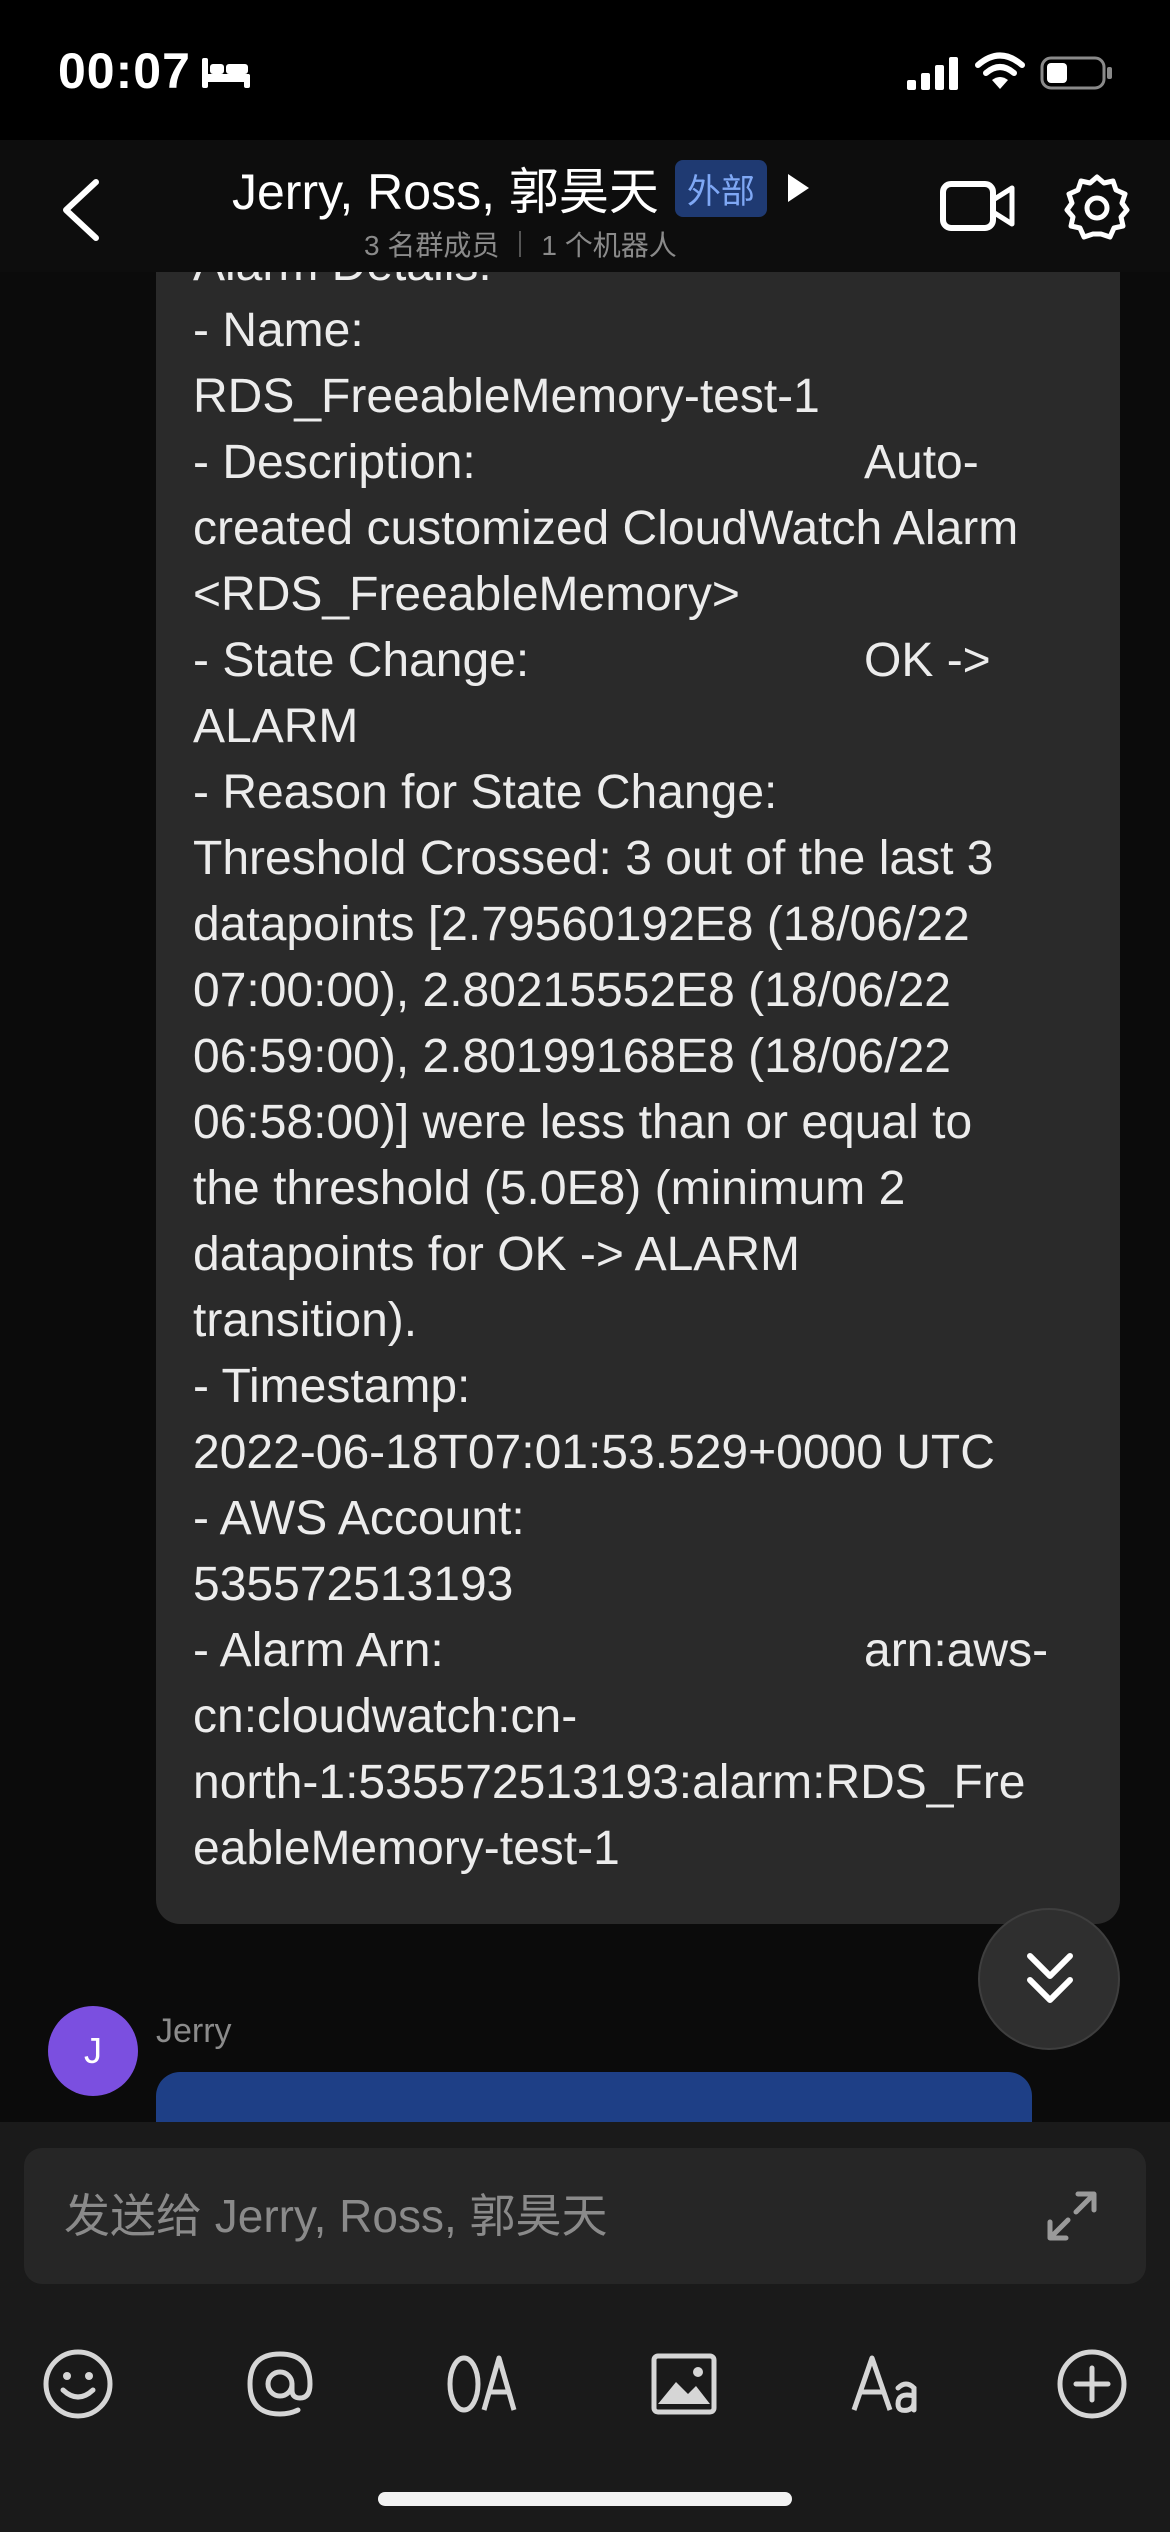 The image size is (1170, 2532). I want to click on avatar: J, so click(93, 2051).